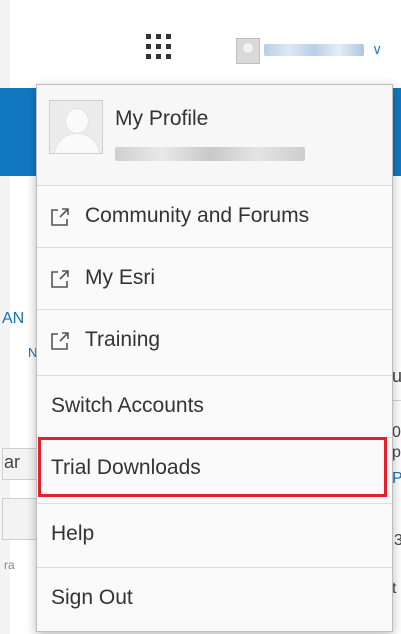 This screenshot has width=401, height=634. I want to click on background-banner, so click(20, 132).